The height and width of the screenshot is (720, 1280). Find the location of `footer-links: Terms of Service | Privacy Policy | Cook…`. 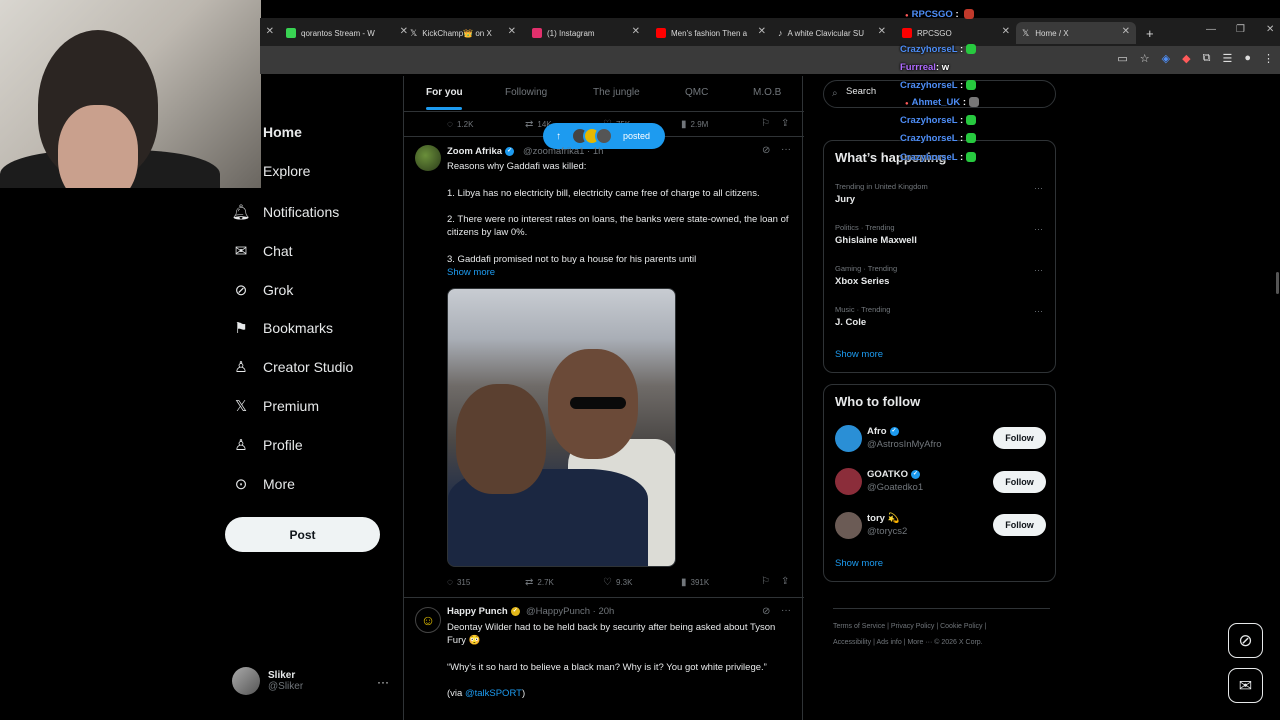

footer-links: Terms of Service | Privacy Policy | Cook… is located at coordinates (909, 626).